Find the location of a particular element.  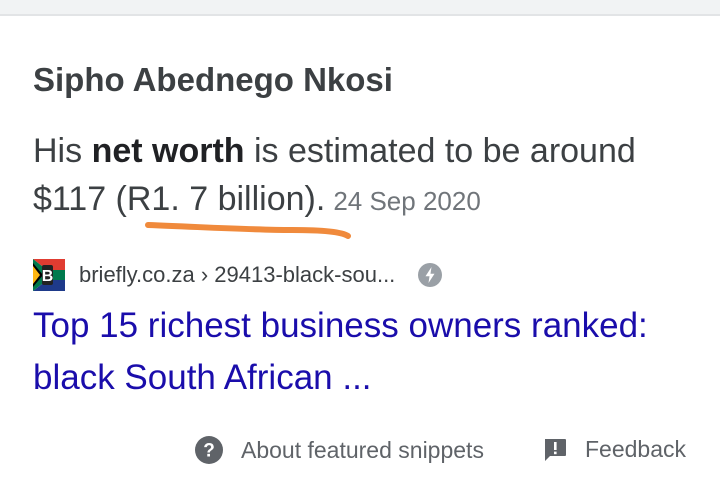

feedback-icon is located at coordinates (555, 449).